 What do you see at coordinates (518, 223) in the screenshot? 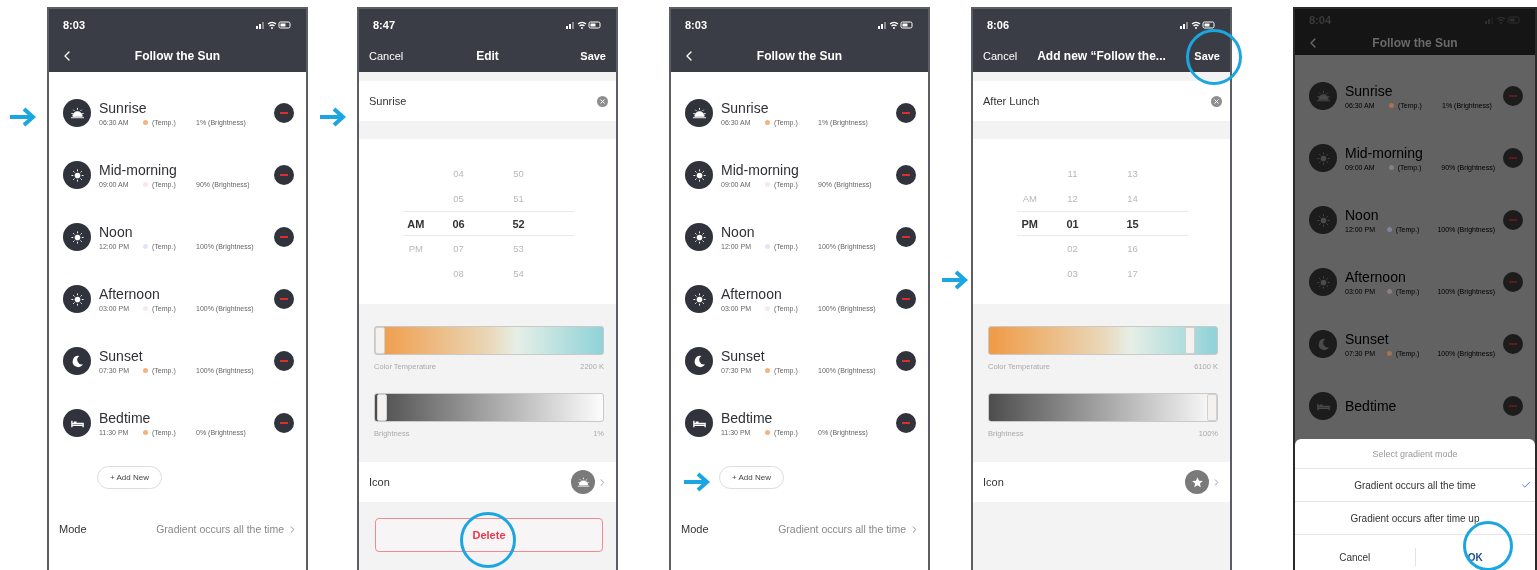
I see `minute-option: 52` at bounding box center [518, 223].